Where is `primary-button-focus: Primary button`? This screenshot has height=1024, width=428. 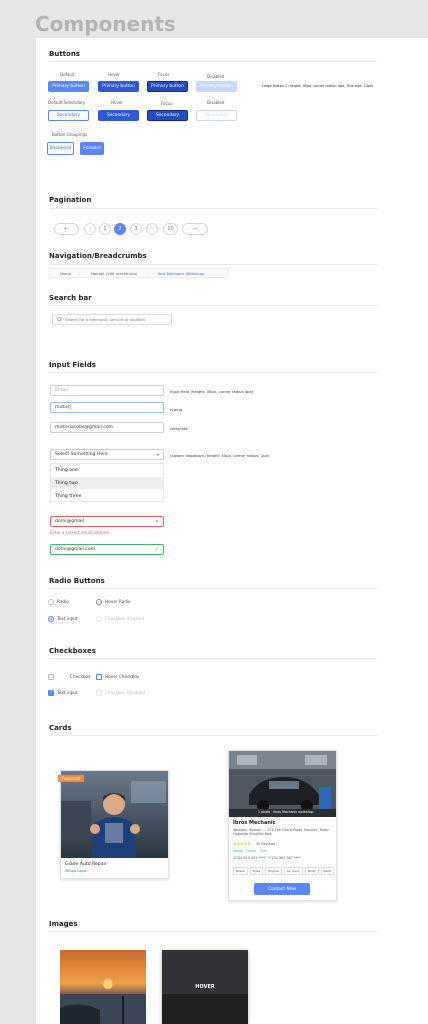 primary-button-focus: Primary button is located at coordinates (167, 86).